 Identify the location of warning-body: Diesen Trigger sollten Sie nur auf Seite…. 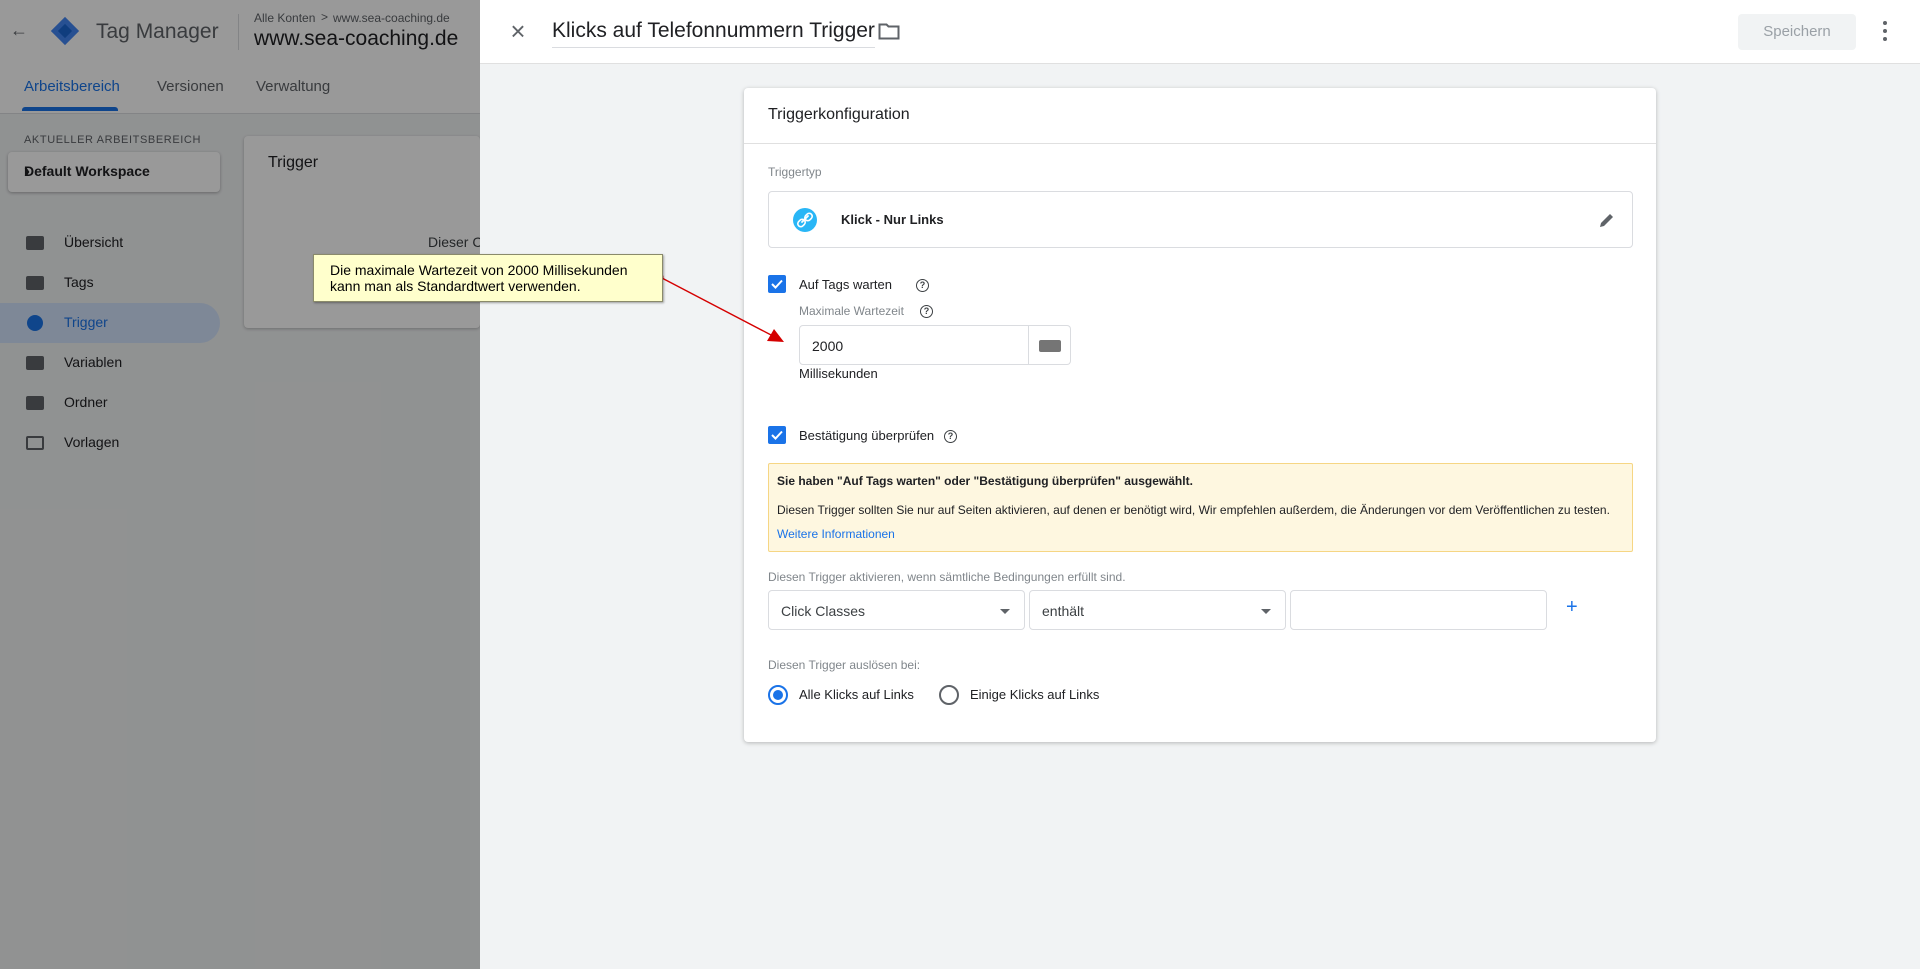
(1202, 522).